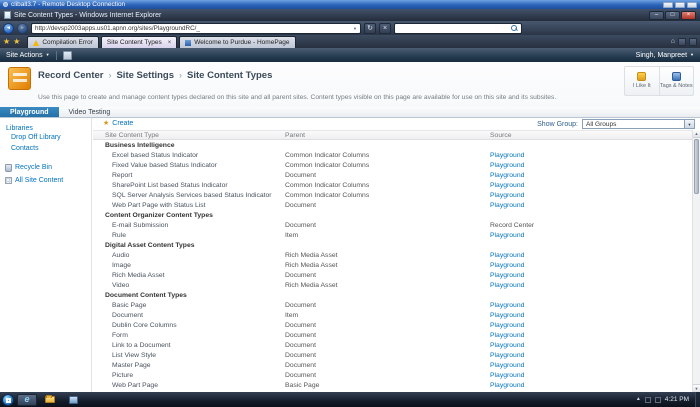 This screenshot has height=407, width=700. Describe the element at coordinates (90, 112) in the screenshot. I see `tab-video-testing: Video Testing` at that location.